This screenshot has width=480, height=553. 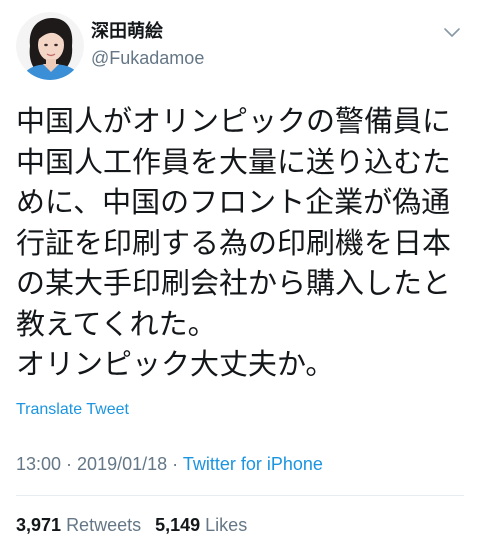 I want to click on tweet-source-link: Twitter for iPhone, so click(x=253, y=464).